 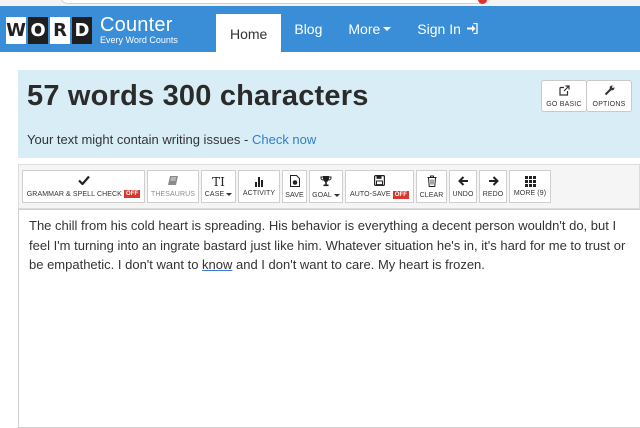 I want to click on clear-label: CLEAR, so click(x=431, y=195).